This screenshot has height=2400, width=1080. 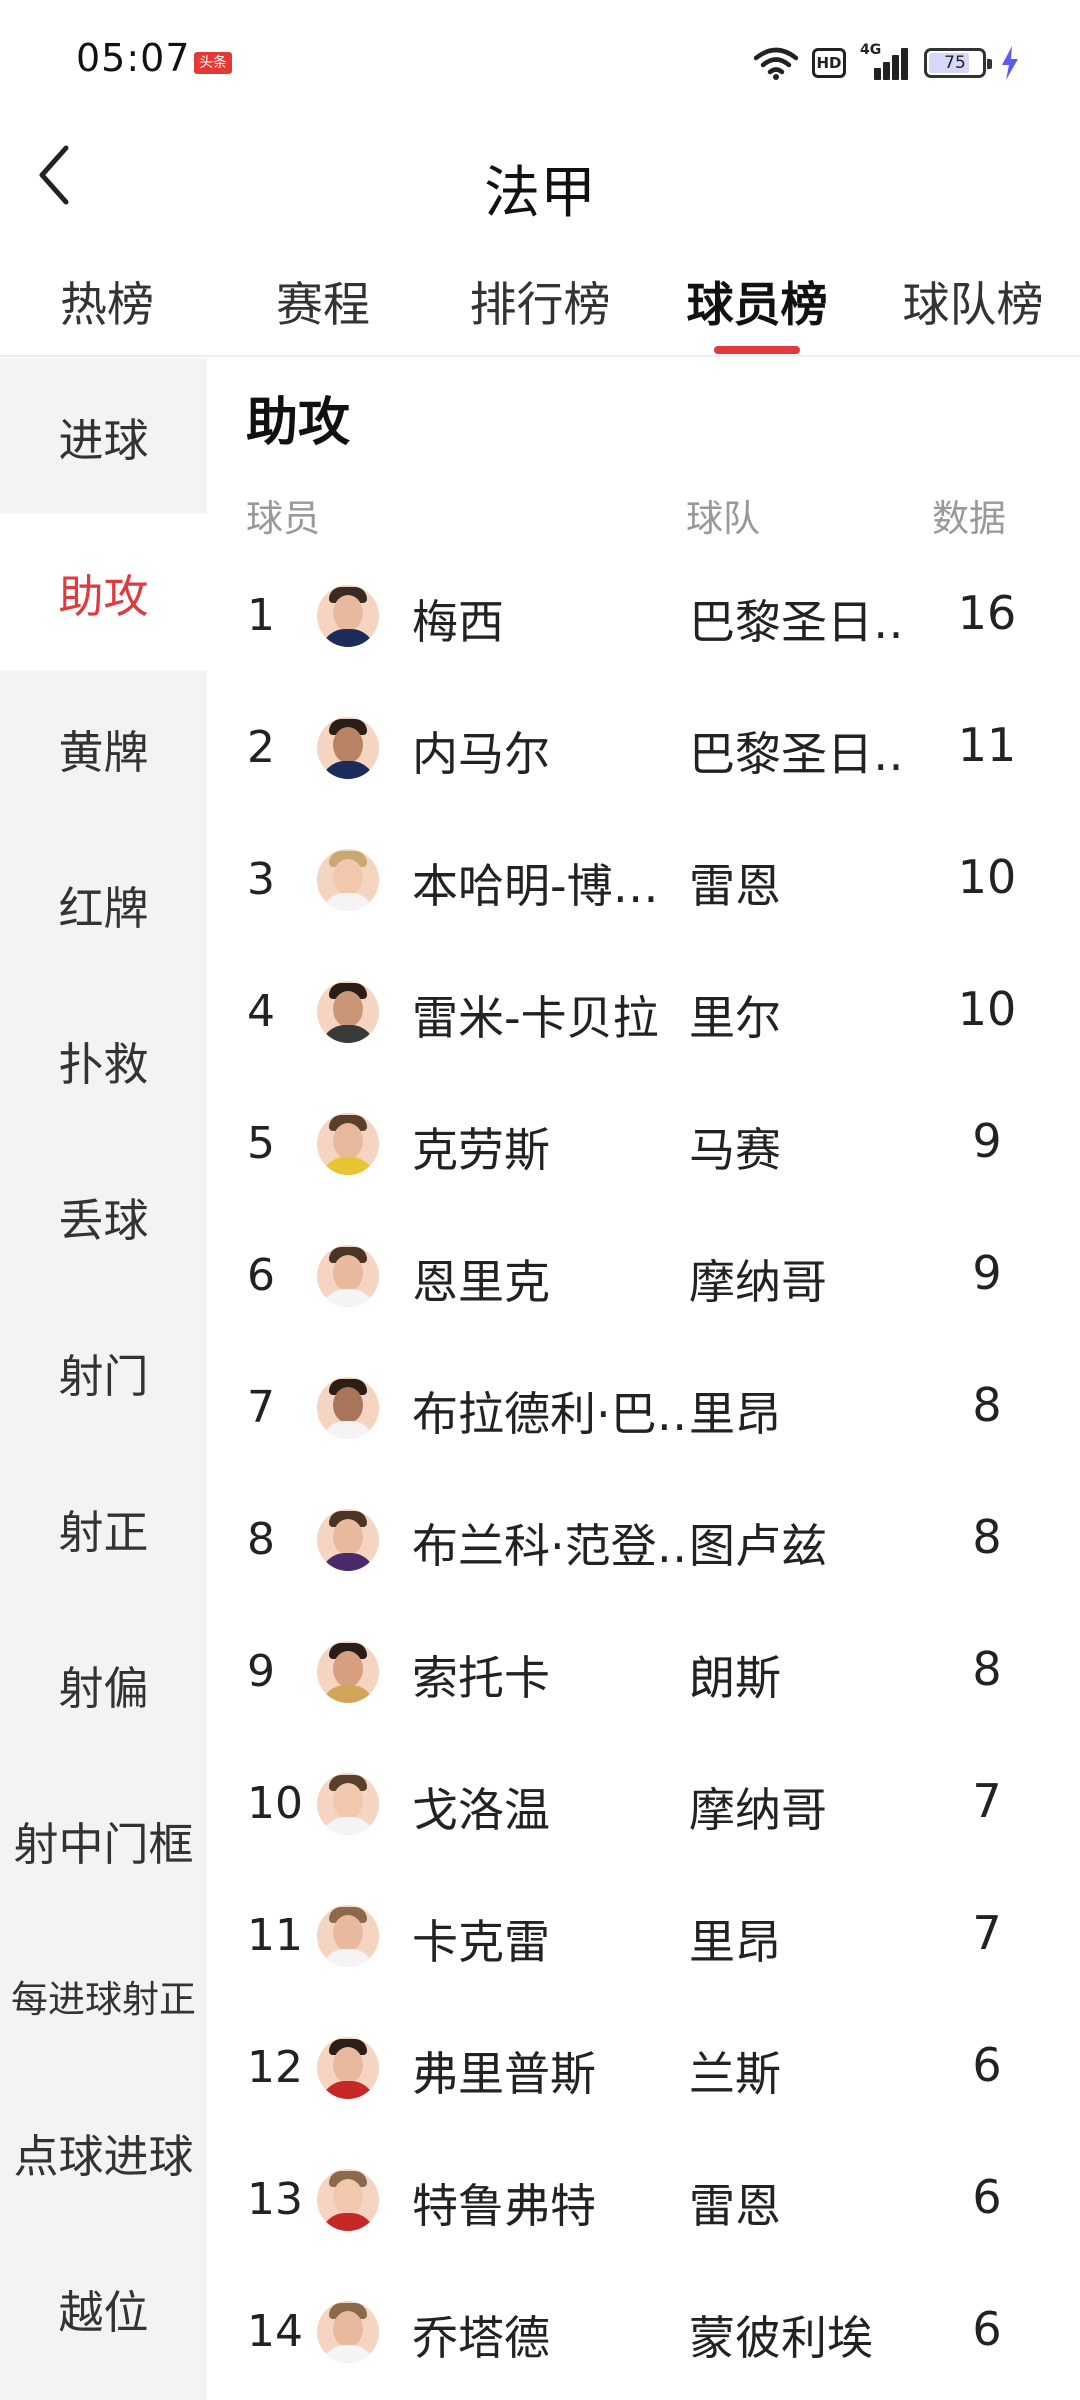 I want to click on table-row: 14 乔塔德 蒙彼利埃 6, so click(x=643, y=2332).